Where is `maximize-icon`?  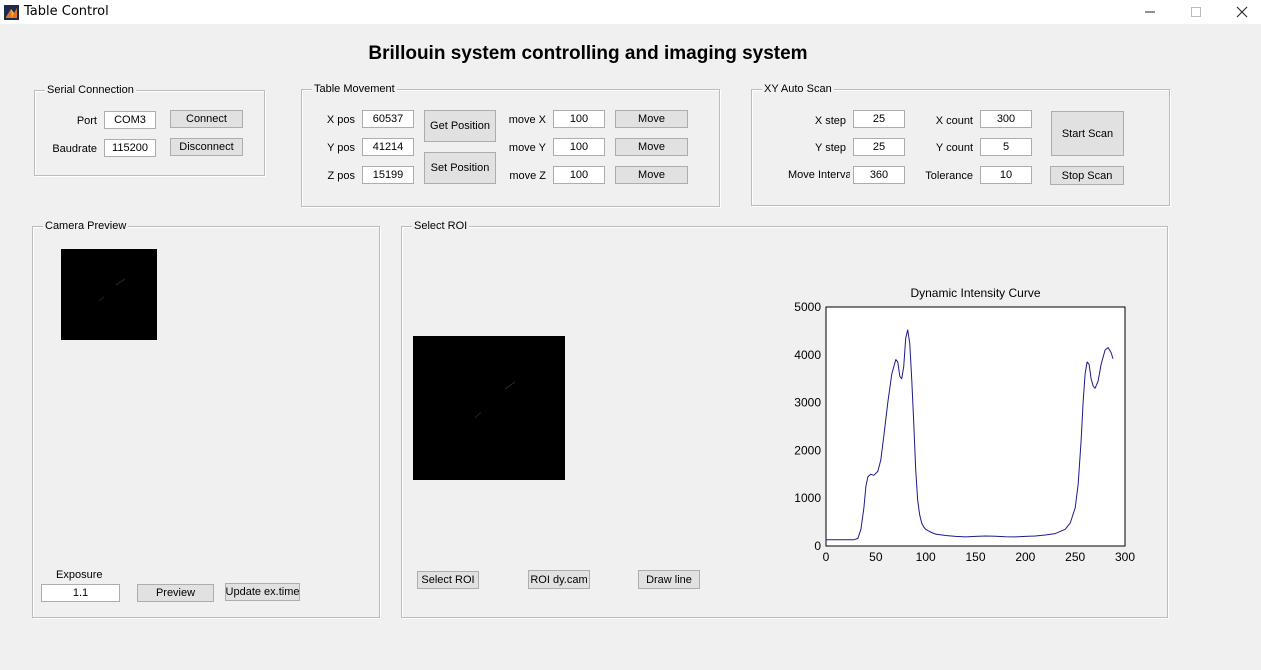
maximize-icon is located at coordinates (1196, 12).